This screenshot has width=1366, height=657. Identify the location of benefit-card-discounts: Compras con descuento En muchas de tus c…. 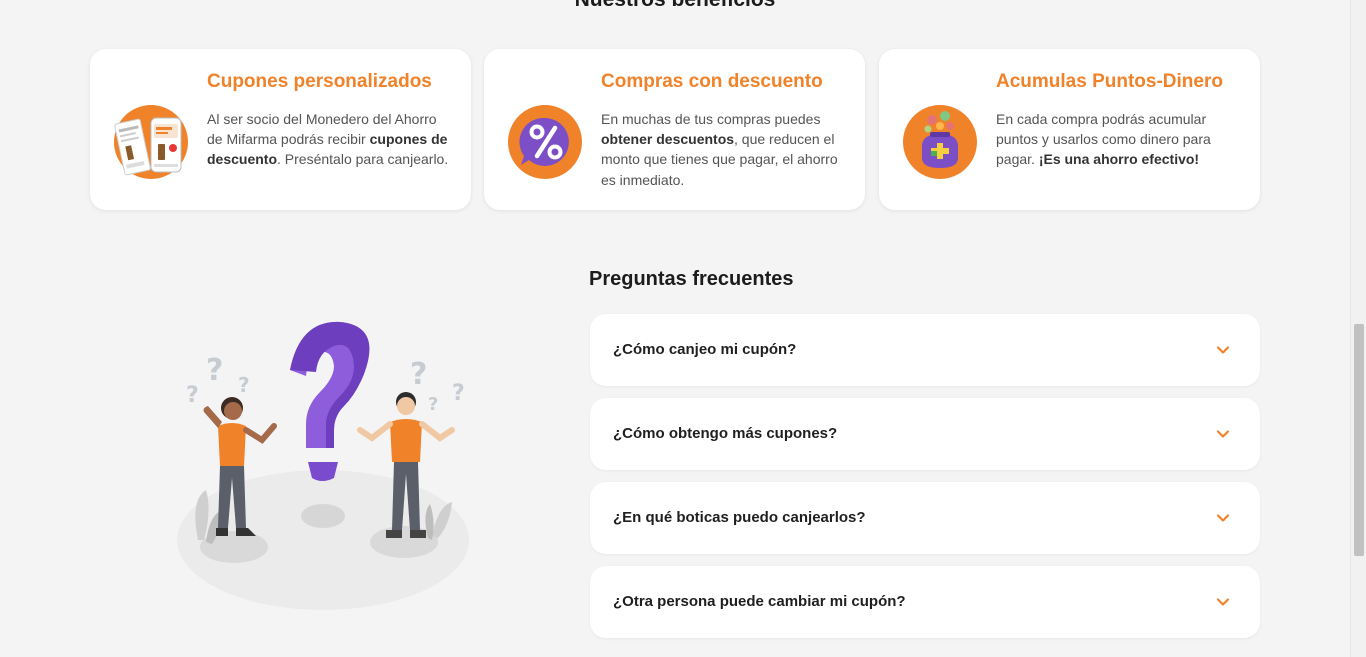
(674, 129).